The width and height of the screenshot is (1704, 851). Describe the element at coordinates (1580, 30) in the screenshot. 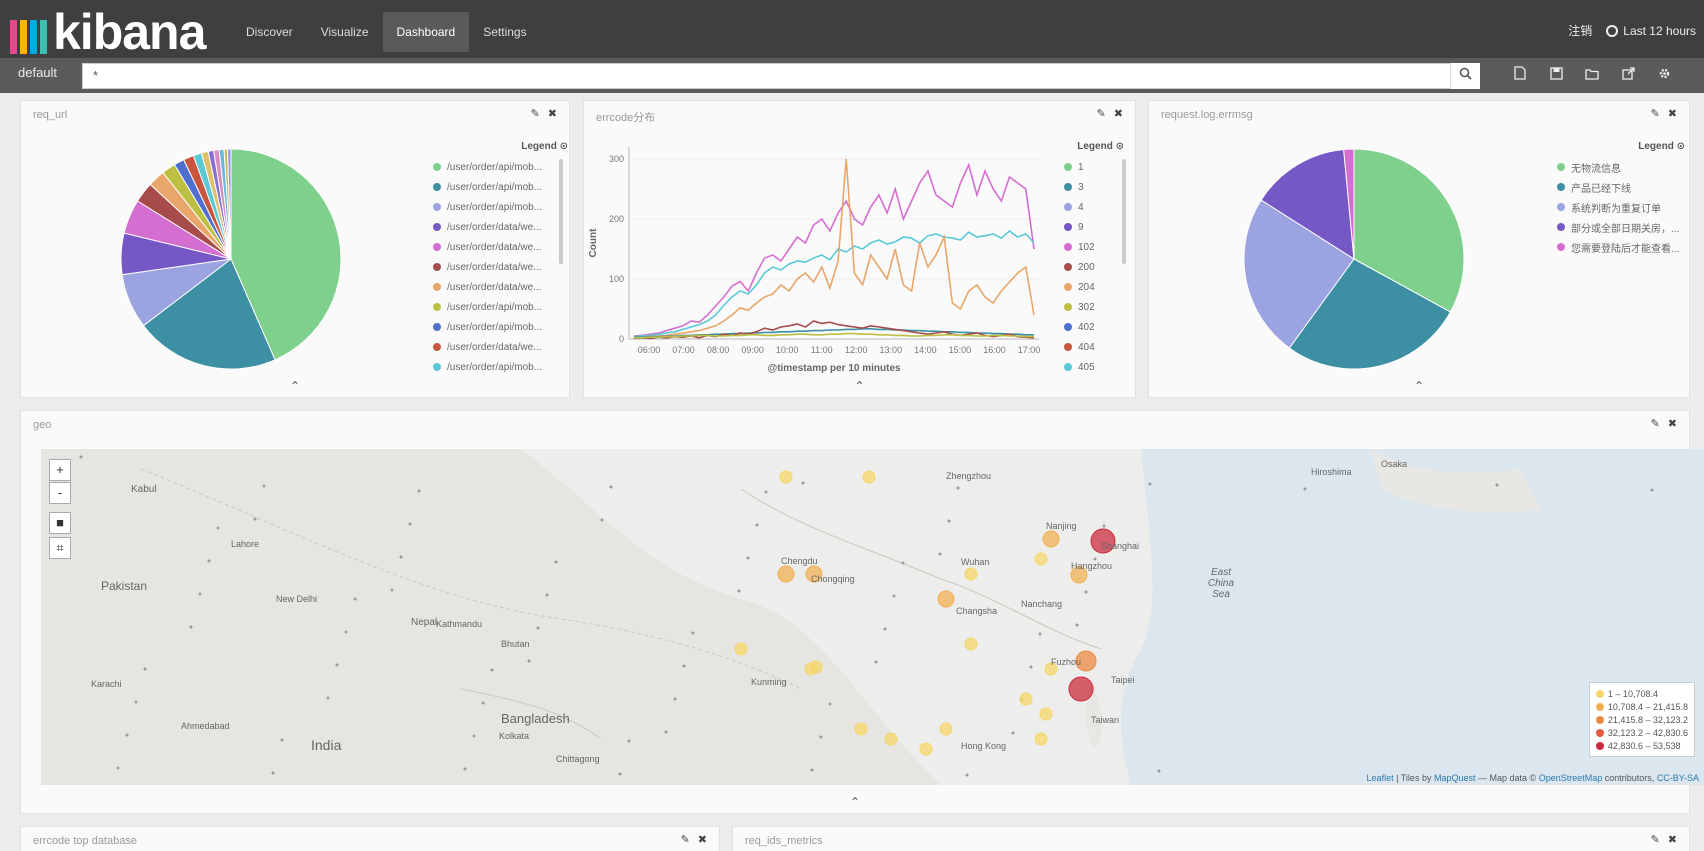

I see `logout-link: 注销` at that location.